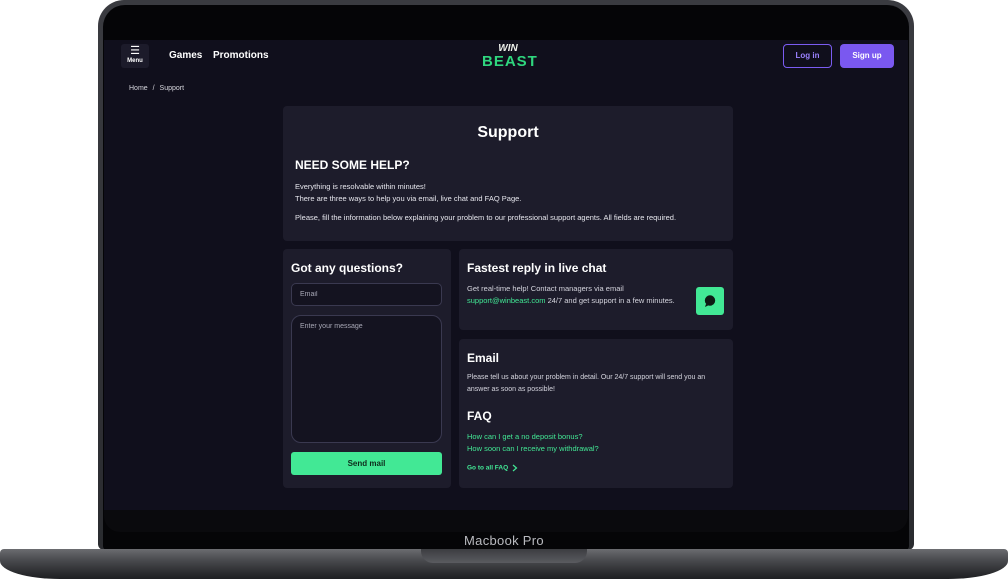 This screenshot has height=583, width=1008. I want to click on page-title: Support, so click(508, 132).